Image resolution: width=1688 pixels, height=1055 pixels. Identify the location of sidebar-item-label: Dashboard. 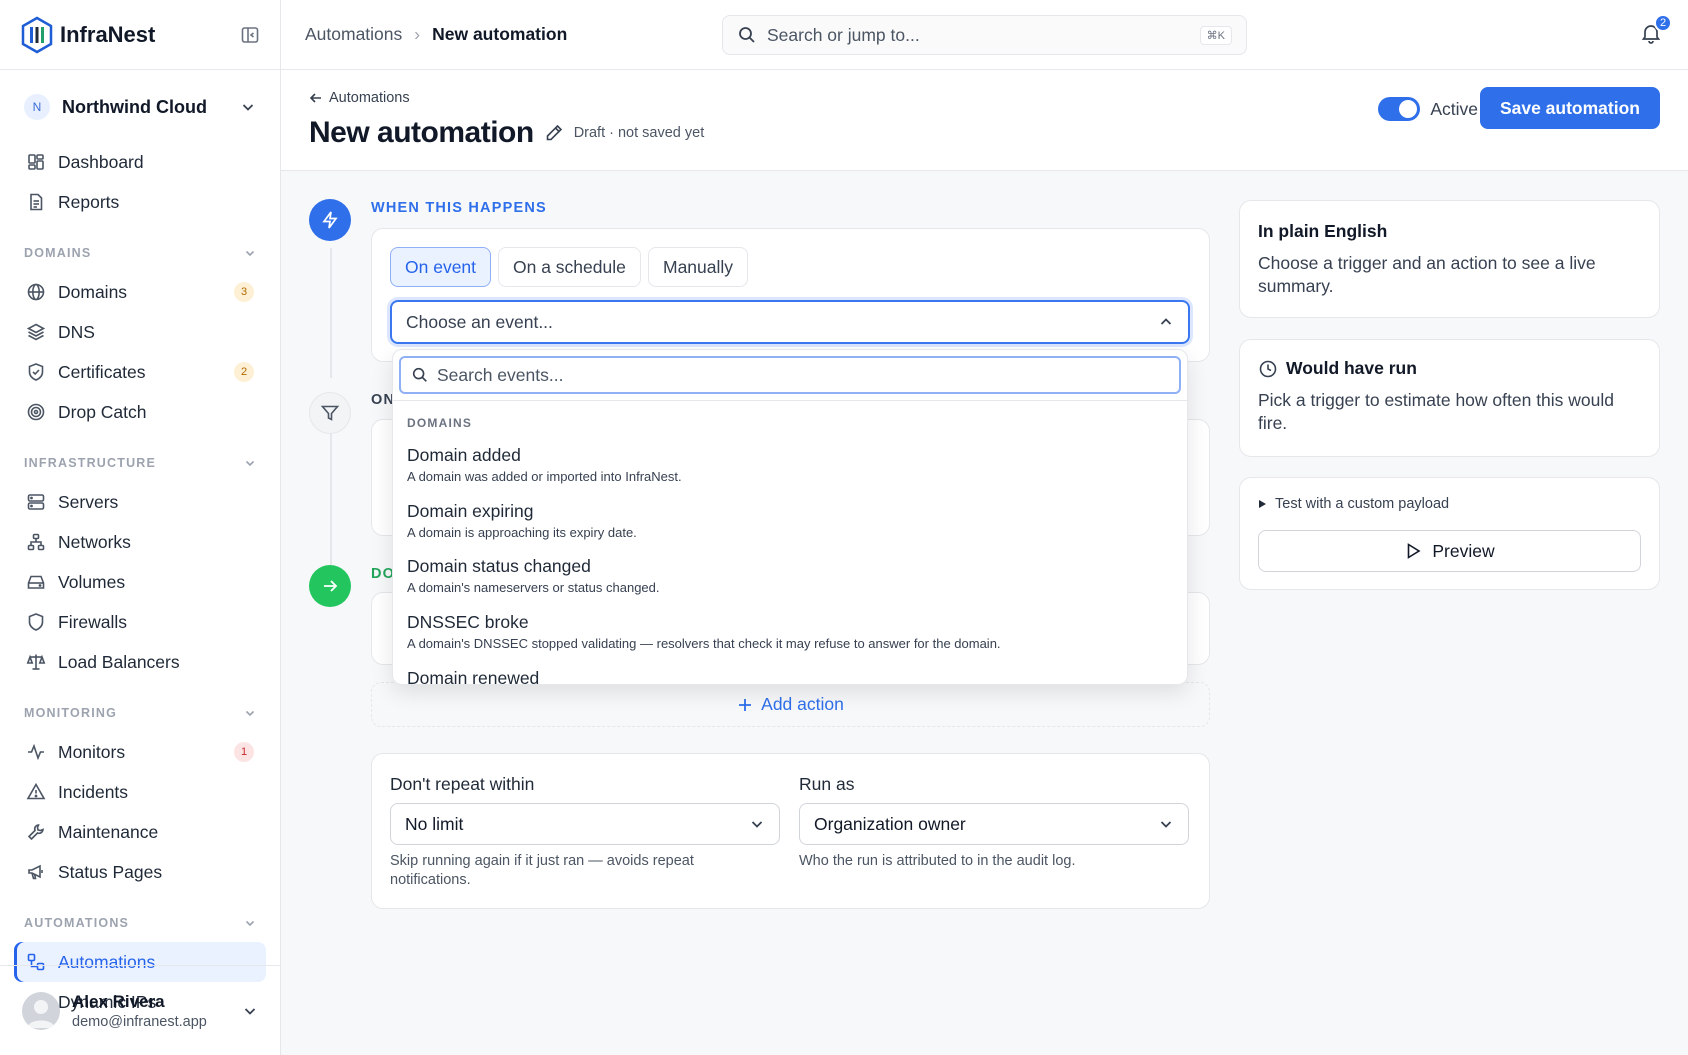
(101, 161).